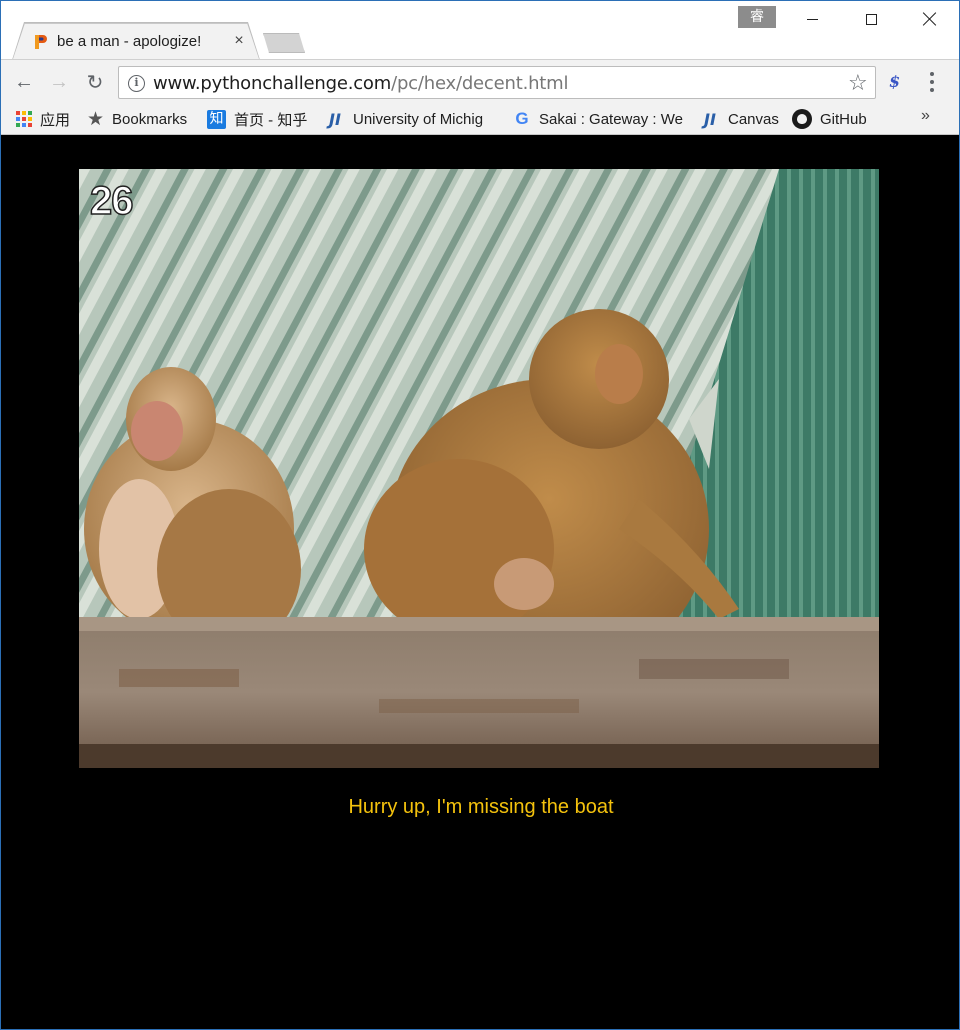 Image resolution: width=960 pixels, height=1030 pixels. What do you see at coordinates (41, 42) in the screenshot?
I see `python-challenge-favicon-icon` at bounding box center [41, 42].